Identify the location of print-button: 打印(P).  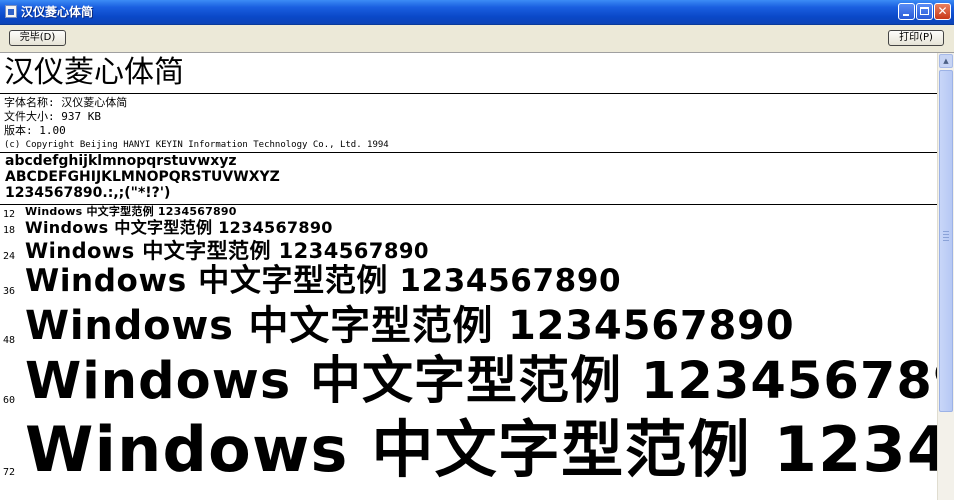
(916, 38).